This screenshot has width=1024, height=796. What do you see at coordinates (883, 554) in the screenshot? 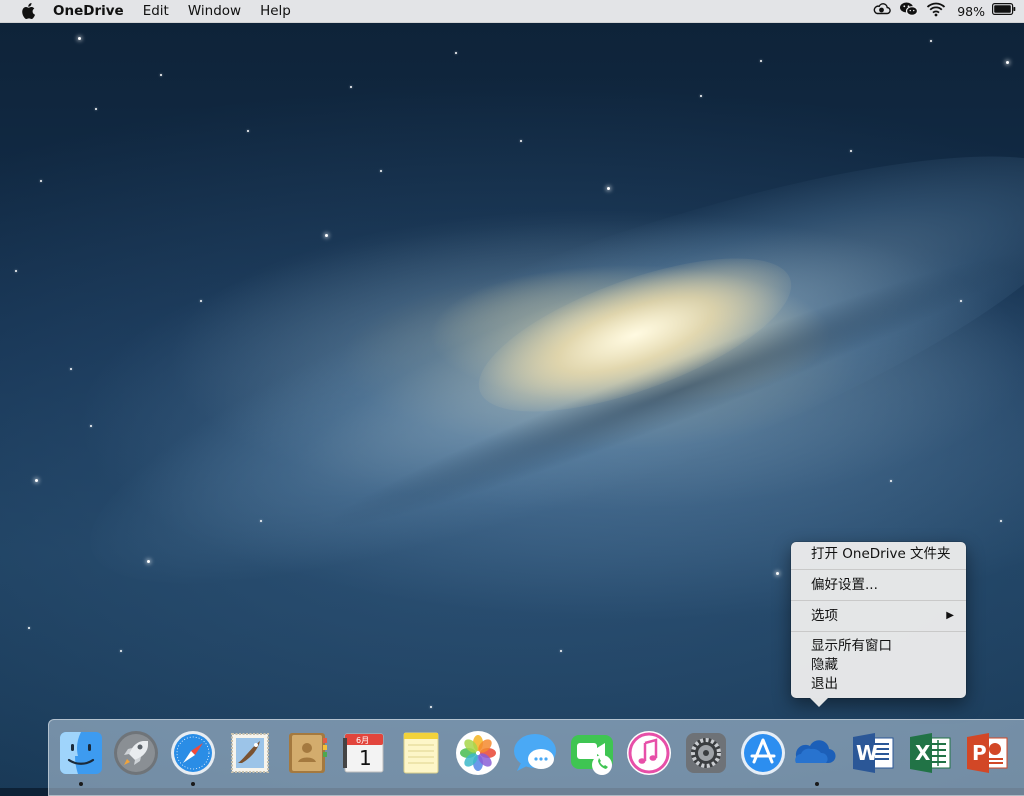
I see `menu-item-open-onedrive-folder: 打开 OneDrive 文件夹` at bounding box center [883, 554].